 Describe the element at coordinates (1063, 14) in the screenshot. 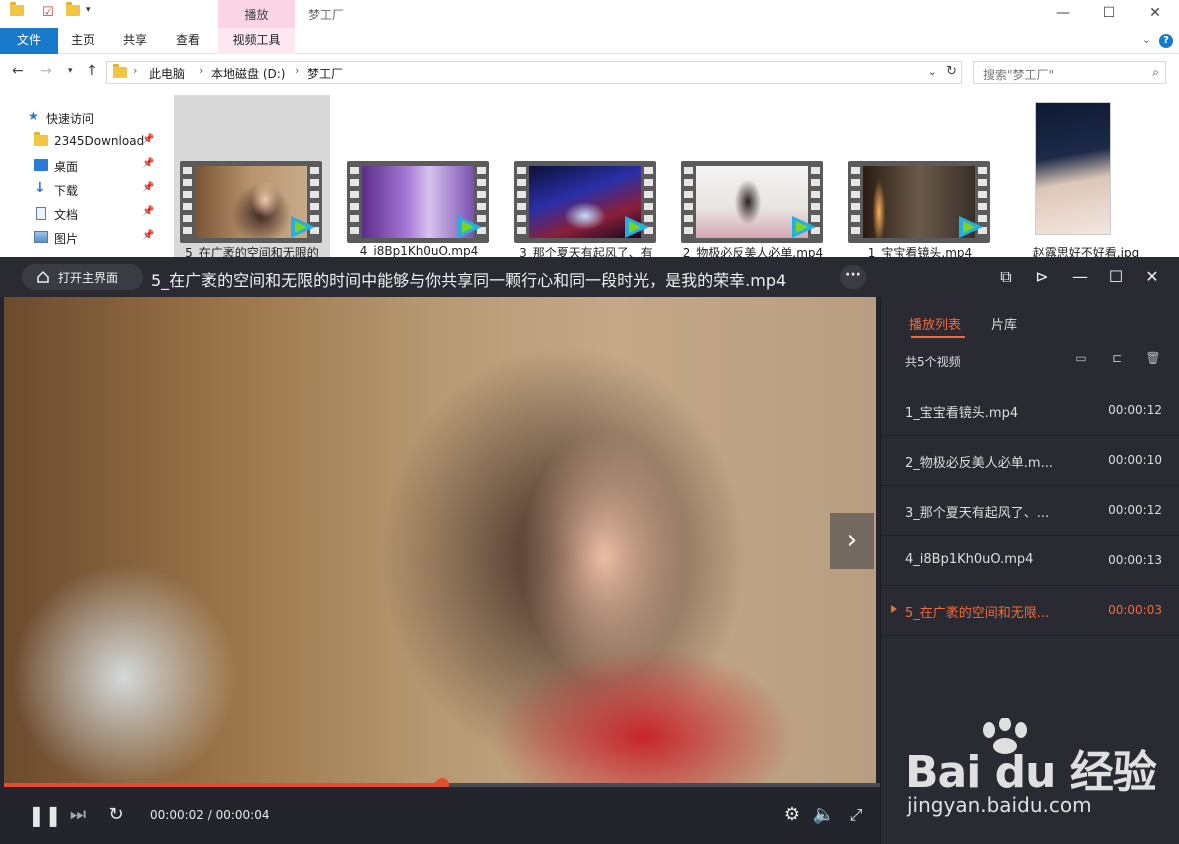

I see `minimize-icon: —` at that location.